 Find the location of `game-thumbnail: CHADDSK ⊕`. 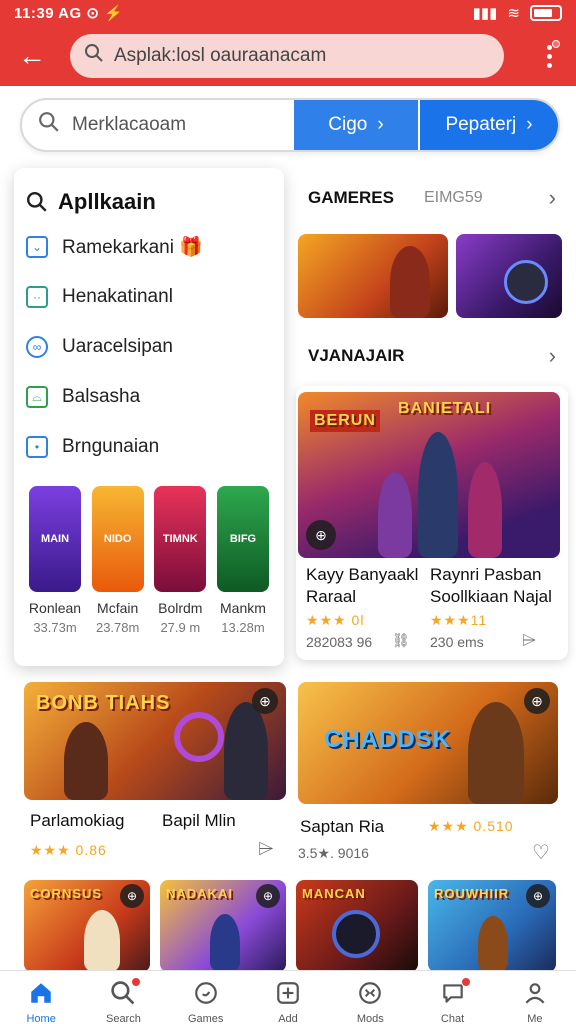

game-thumbnail: CHADDSK ⊕ is located at coordinates (428, 743).